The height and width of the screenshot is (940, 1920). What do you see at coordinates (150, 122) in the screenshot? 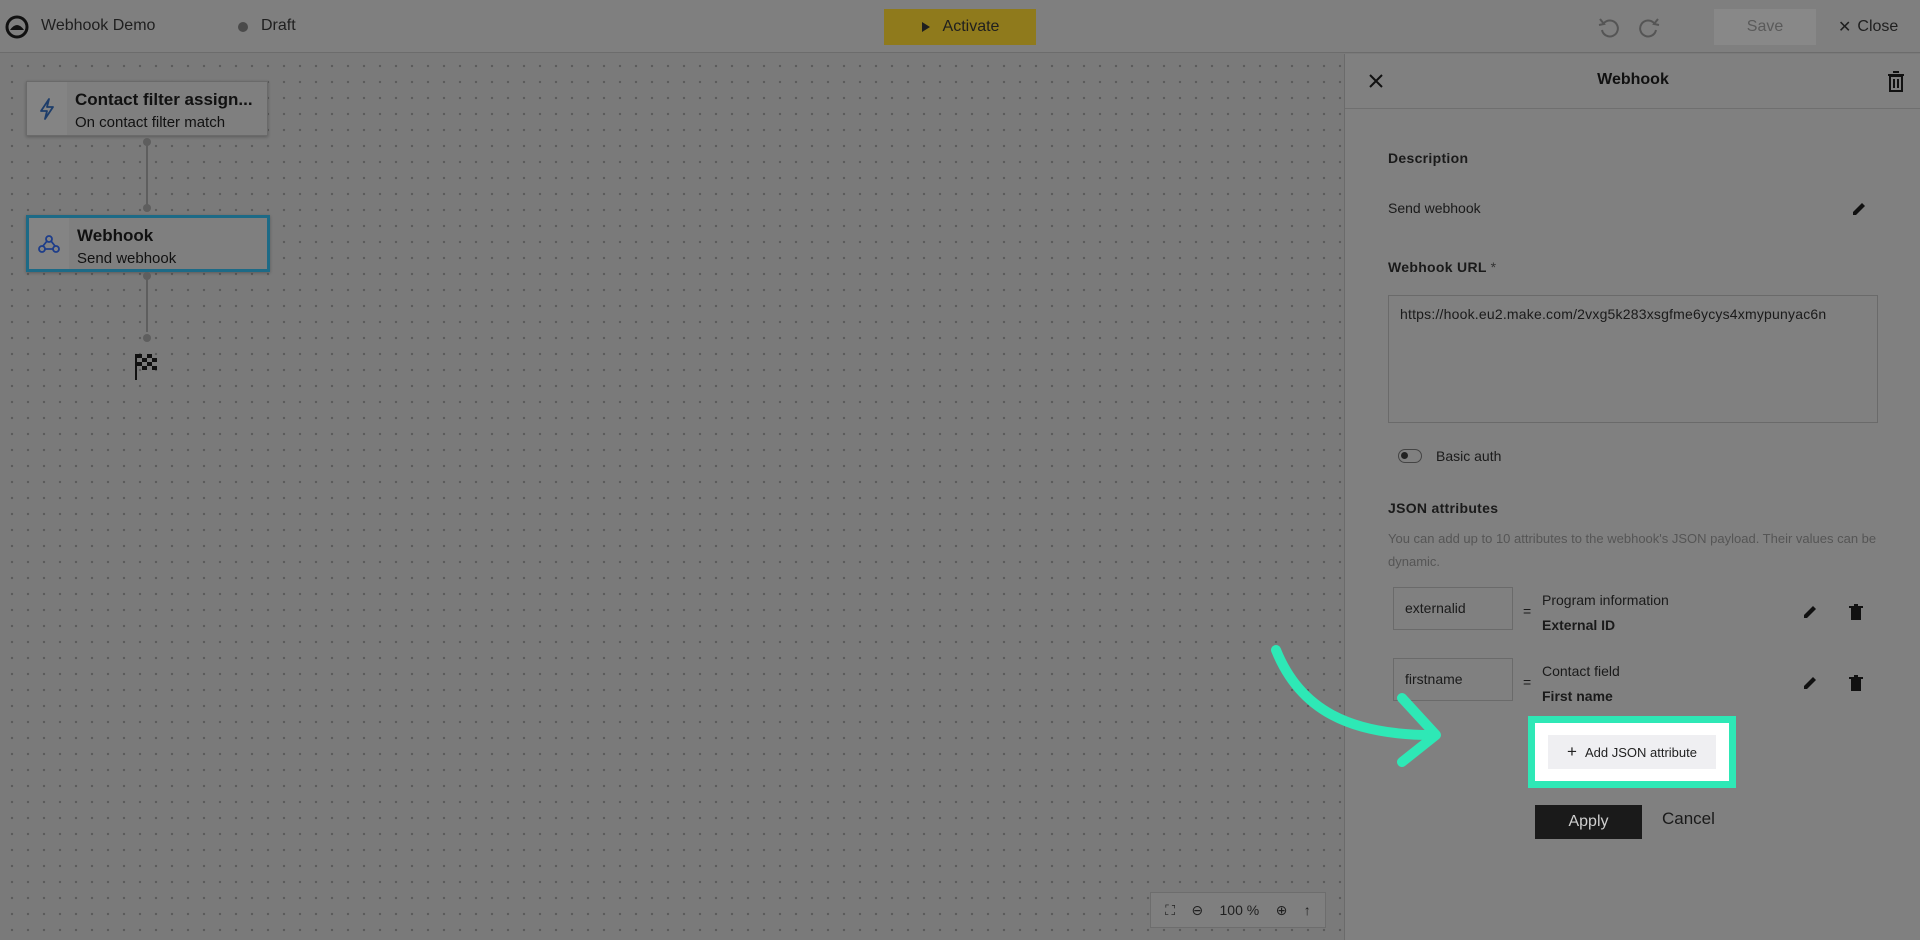
I see `trigger-subtitle: On contact filter match` at bounding box center [150, 122].